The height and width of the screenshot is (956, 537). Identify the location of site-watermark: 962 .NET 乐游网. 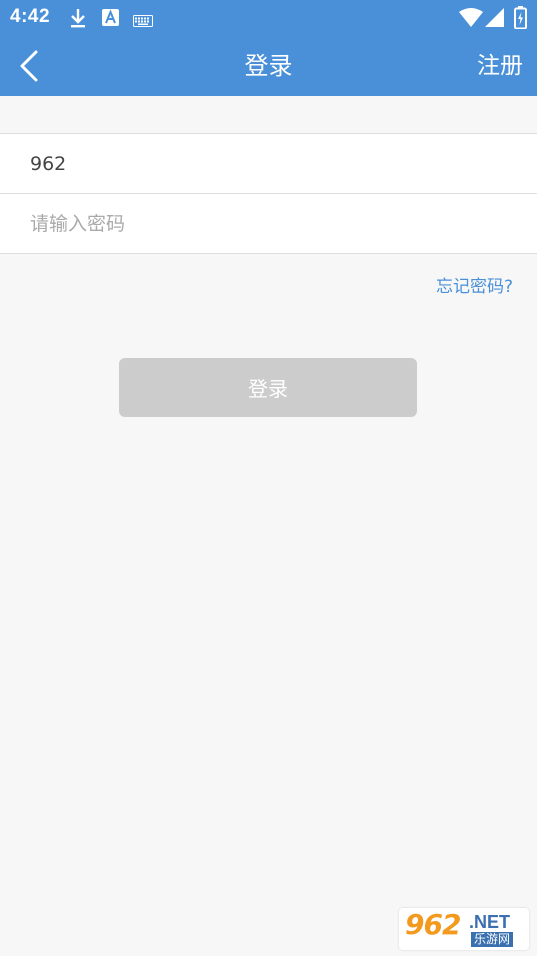
(464, 929).